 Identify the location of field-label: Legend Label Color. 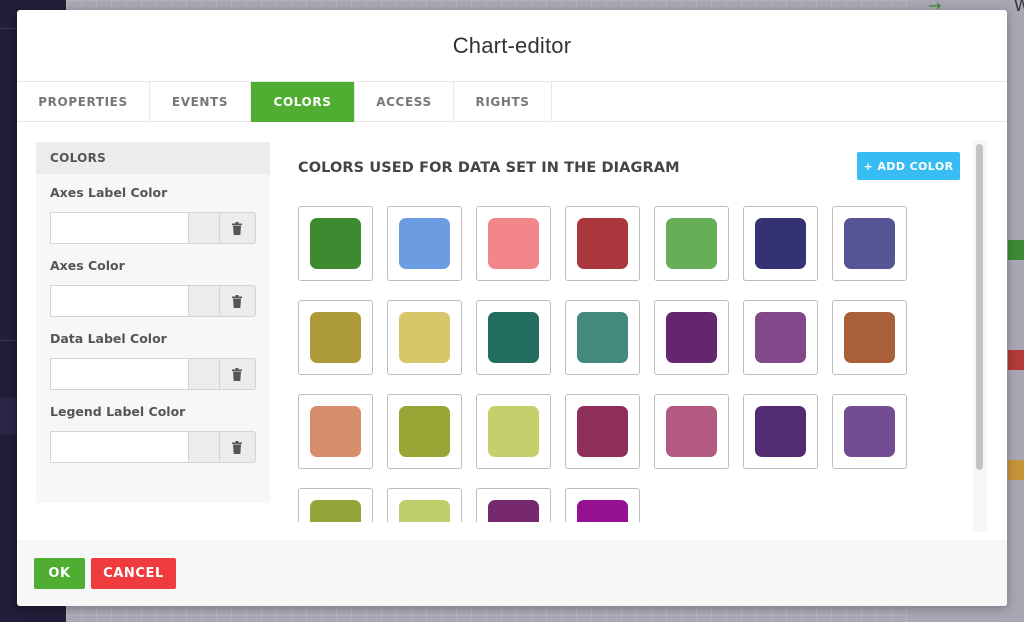
(118, 411).